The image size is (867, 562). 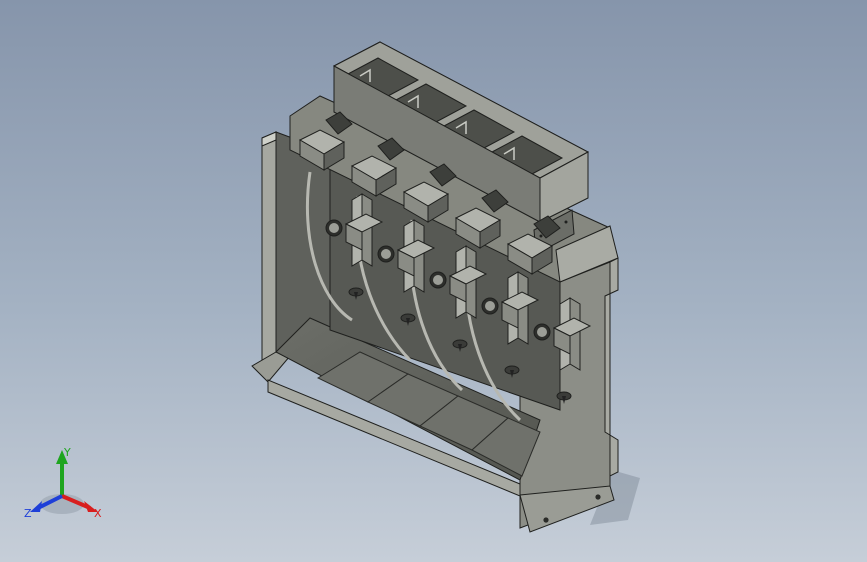 What do you see at coordinates (98, 513) in the screenshot?
I see `x-axis-label: X` at bounding box center [98, 513].